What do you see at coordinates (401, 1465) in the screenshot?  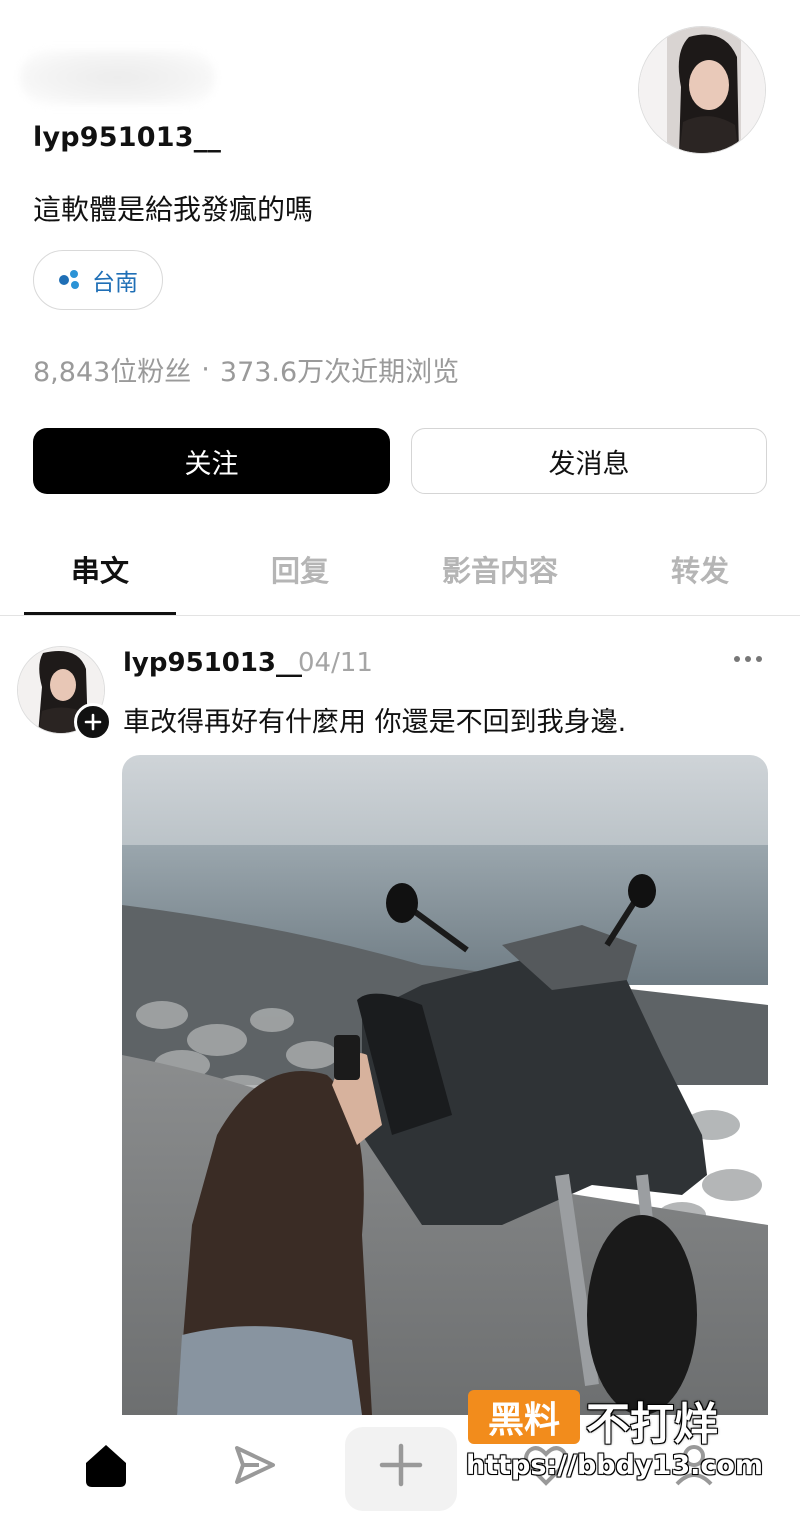 I see `plus-icon` at bounding box center [401, 1465].